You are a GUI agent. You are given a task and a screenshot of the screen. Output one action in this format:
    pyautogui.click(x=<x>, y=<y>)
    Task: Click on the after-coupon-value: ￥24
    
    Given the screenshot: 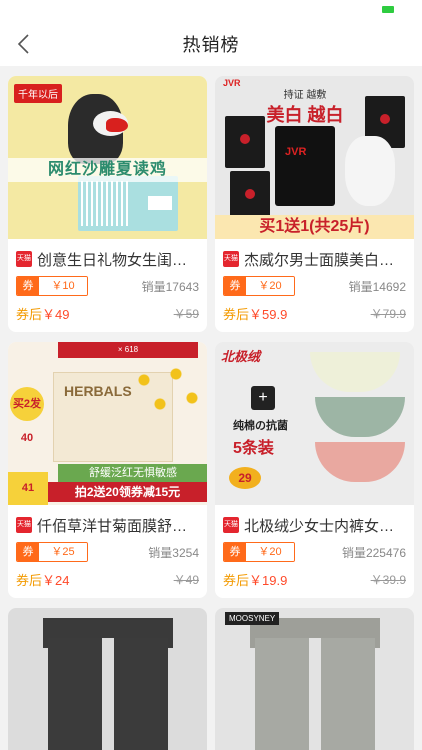 What is the action you would take?
    pyautogui.click(x=56, y=580)
    